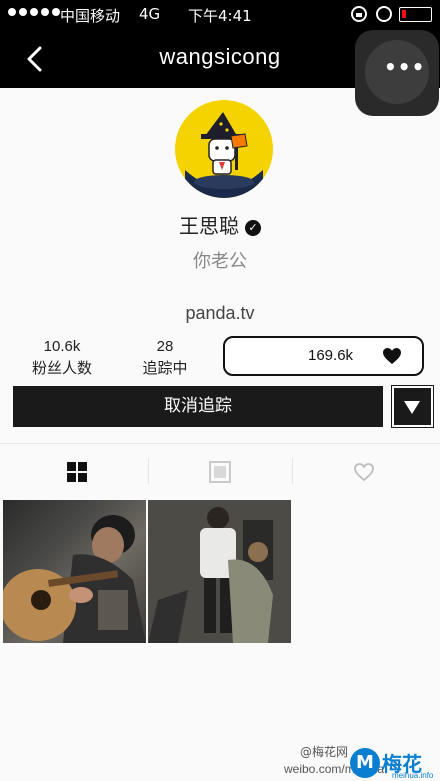  What do you see at coordinates (165, 346) in the screenshot?
I see `following-count: 28` at bounding box center [165, 346].